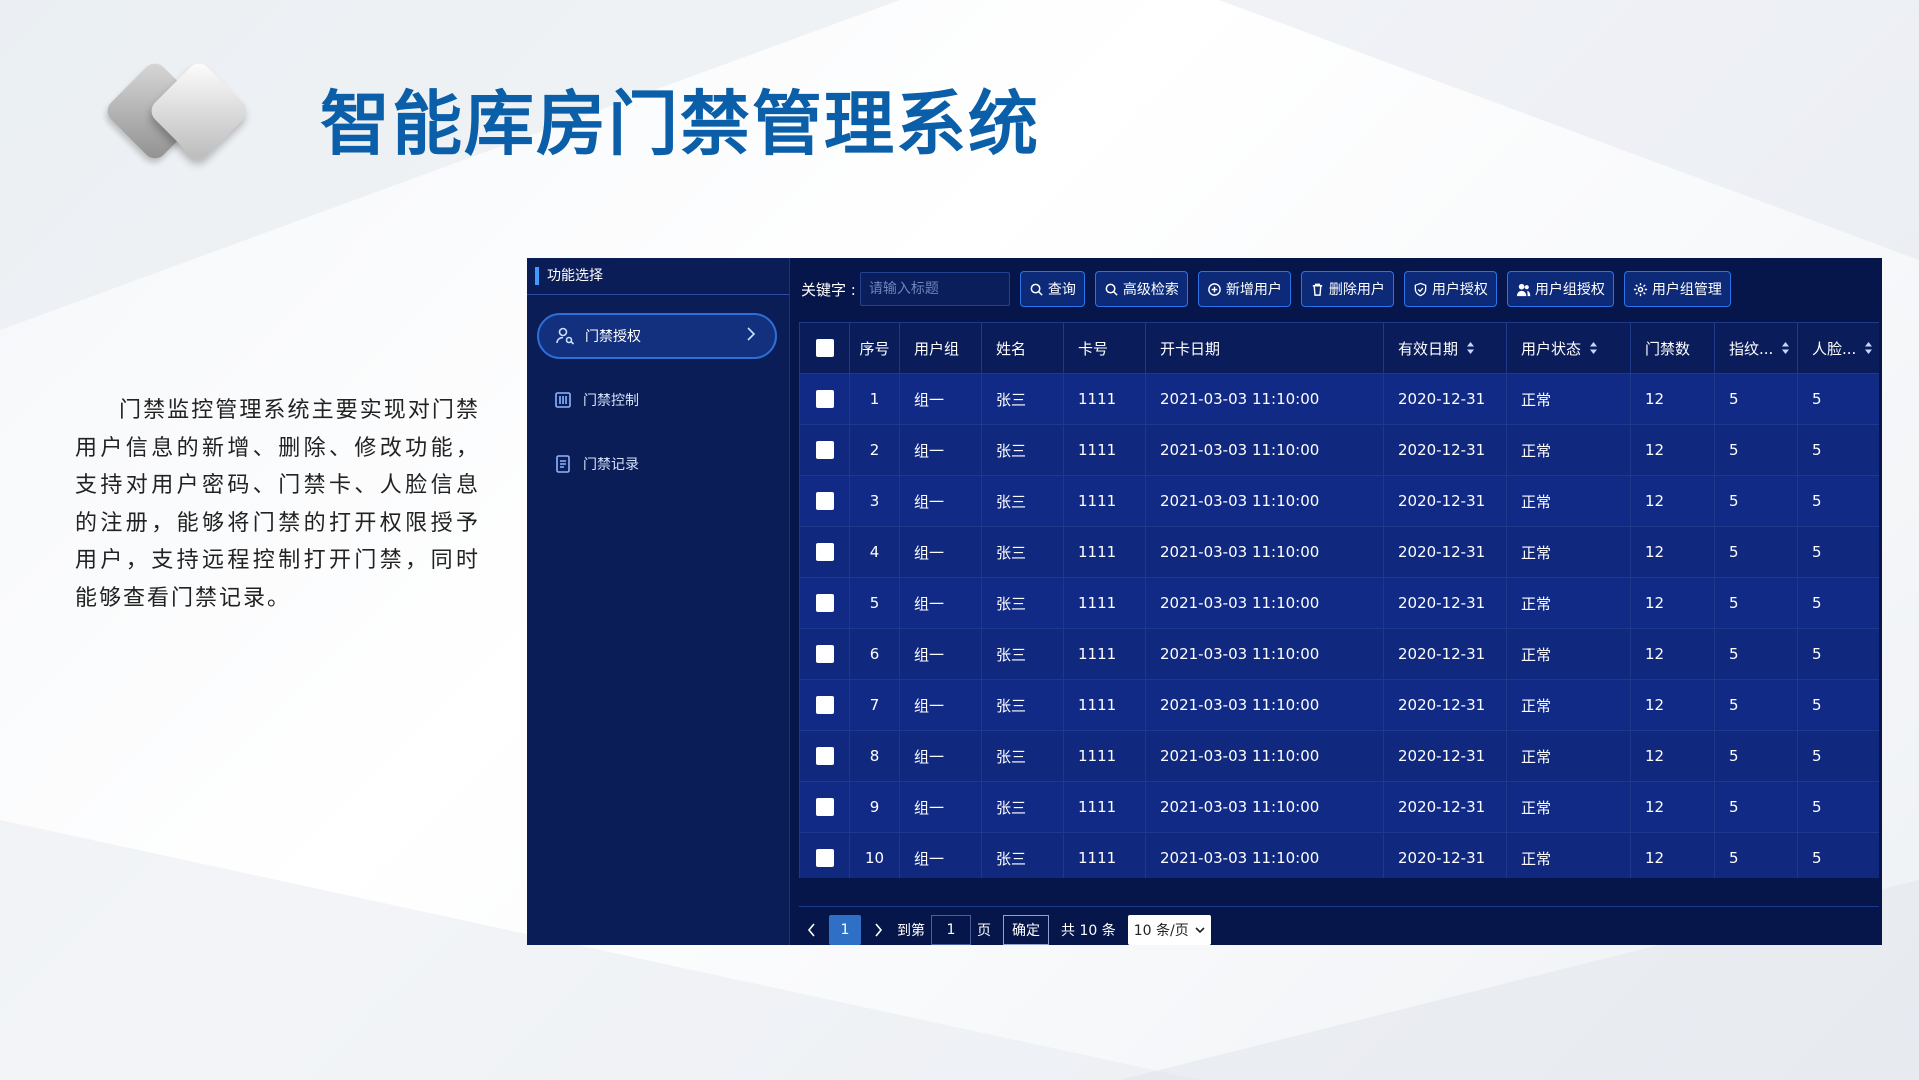 This screenshot has width=1919, height=1080. What do you see at coordinates (1677, 289) in the screenshot?
I see `group-manage-button: 用户组管理` at bounding box center [1677, 289].